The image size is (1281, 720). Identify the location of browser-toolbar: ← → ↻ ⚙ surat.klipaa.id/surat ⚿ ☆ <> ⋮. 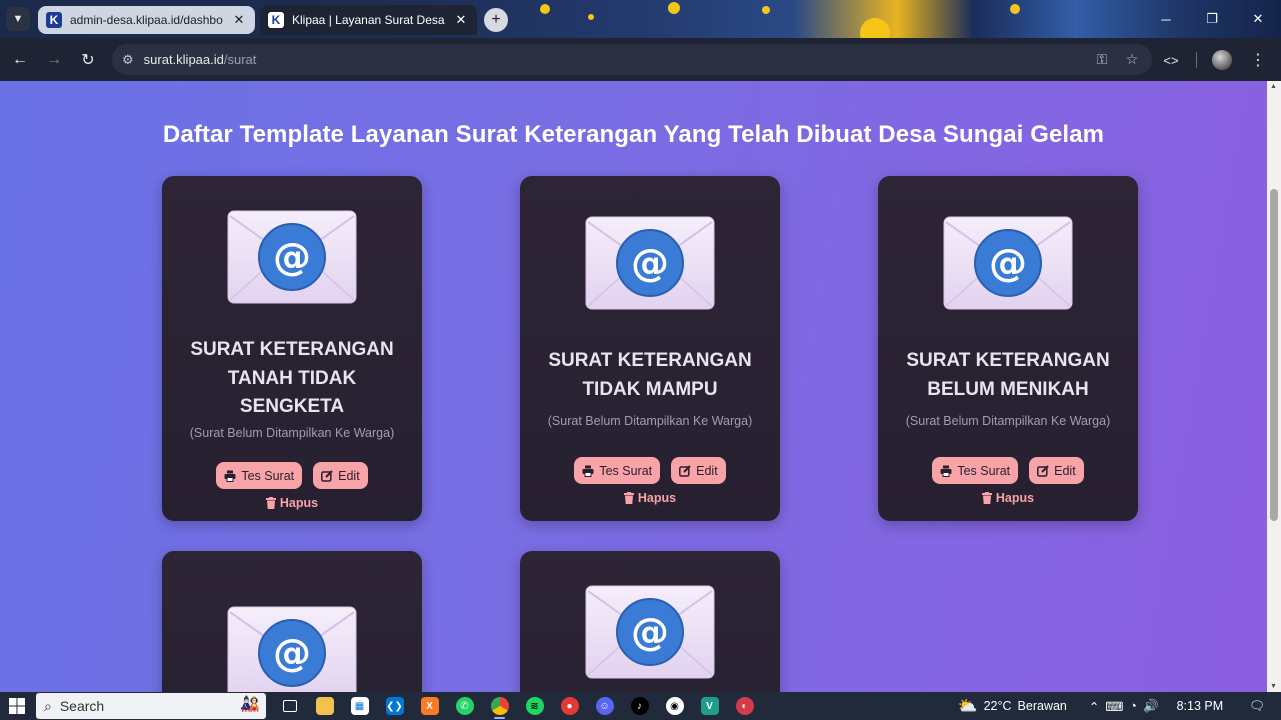
(640, 59).